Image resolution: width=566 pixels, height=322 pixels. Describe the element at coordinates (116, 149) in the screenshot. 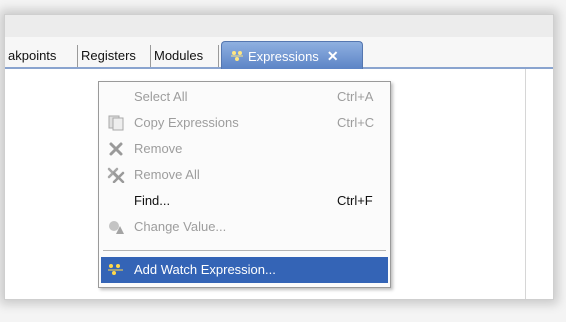

I see `remove-icon` at that location.